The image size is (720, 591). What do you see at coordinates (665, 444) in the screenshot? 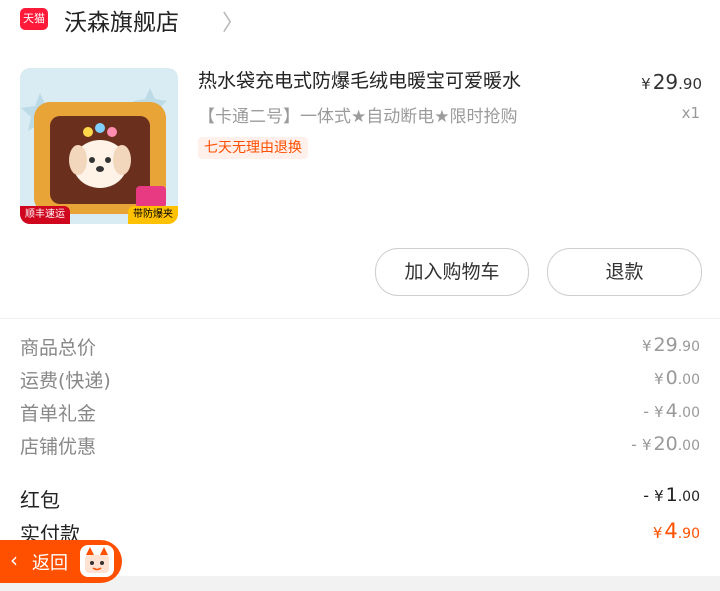
I see `store-discount-value: - ¥20.00` at bounding box center [665, 444].